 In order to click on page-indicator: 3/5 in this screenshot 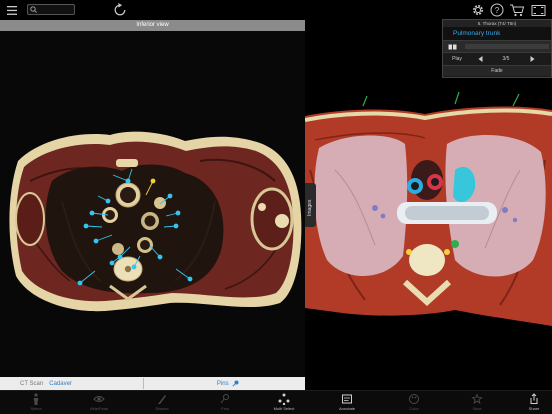, I will do `click(506, 59)`.